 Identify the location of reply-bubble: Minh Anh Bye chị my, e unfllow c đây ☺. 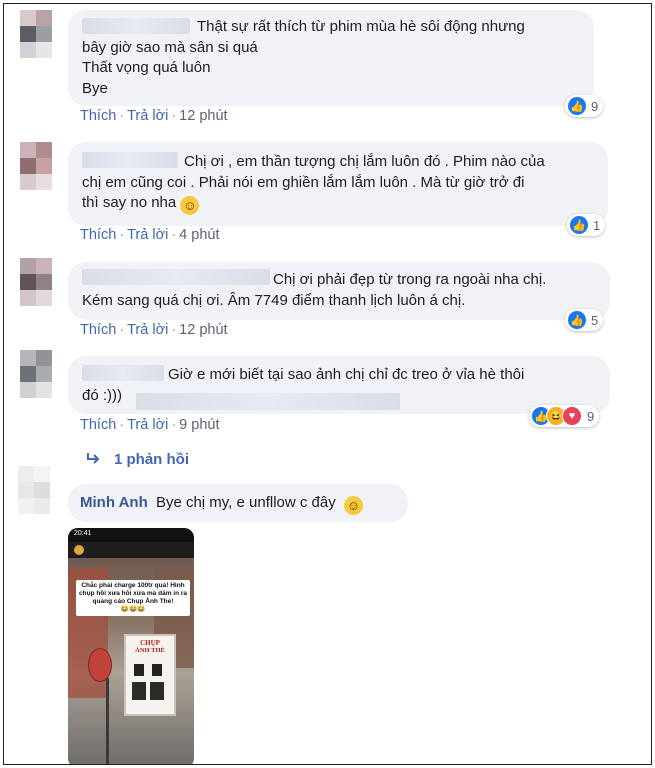
(238, 503).